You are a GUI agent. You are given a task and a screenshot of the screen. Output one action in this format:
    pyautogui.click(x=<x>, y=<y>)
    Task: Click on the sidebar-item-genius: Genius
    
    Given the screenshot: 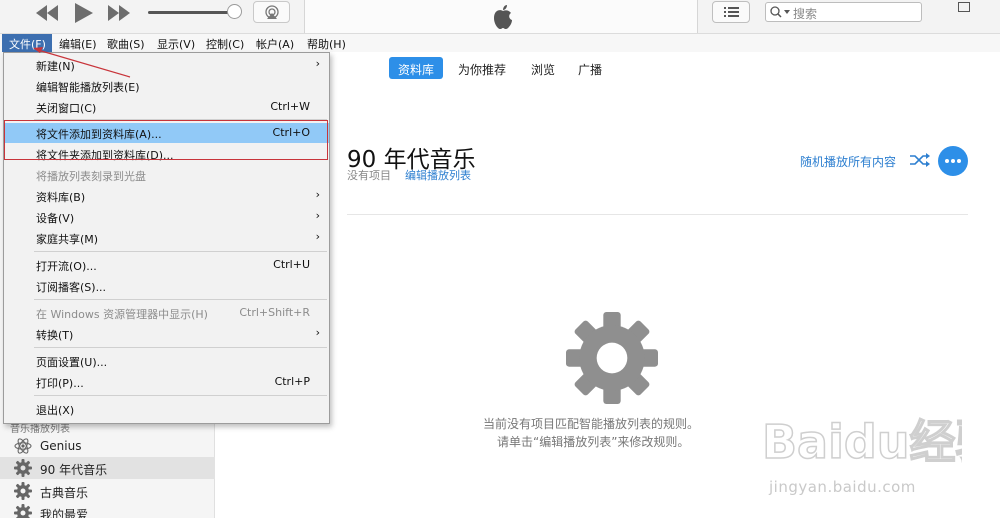 What is the action you would take?
    pyautogui.click(x=107, y=446)
    